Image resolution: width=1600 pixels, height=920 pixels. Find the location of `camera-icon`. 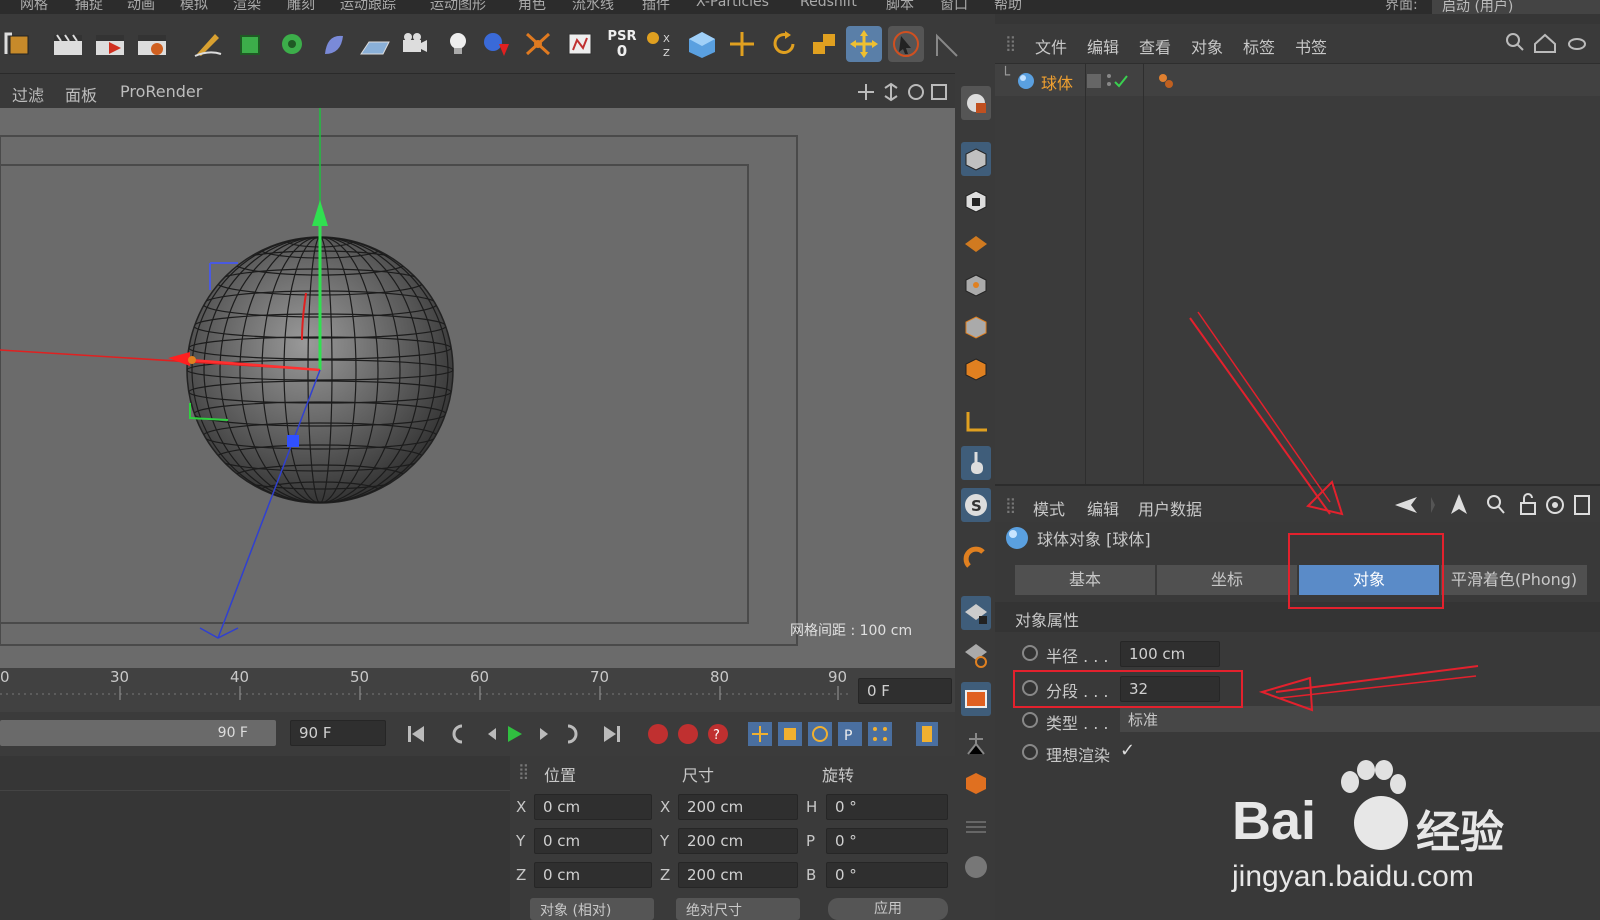

camera-icon is located at coordinates (414, 44).